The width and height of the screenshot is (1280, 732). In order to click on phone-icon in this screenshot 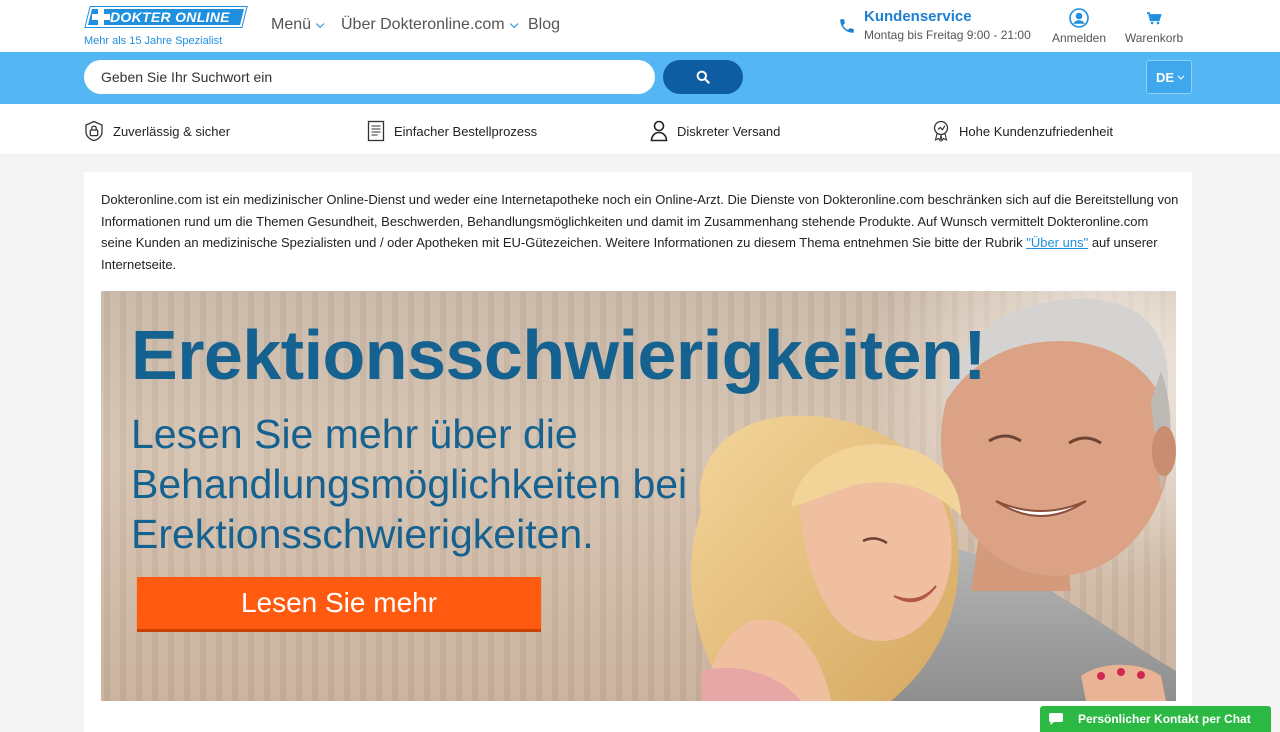, I will do `click(847, 26)`.